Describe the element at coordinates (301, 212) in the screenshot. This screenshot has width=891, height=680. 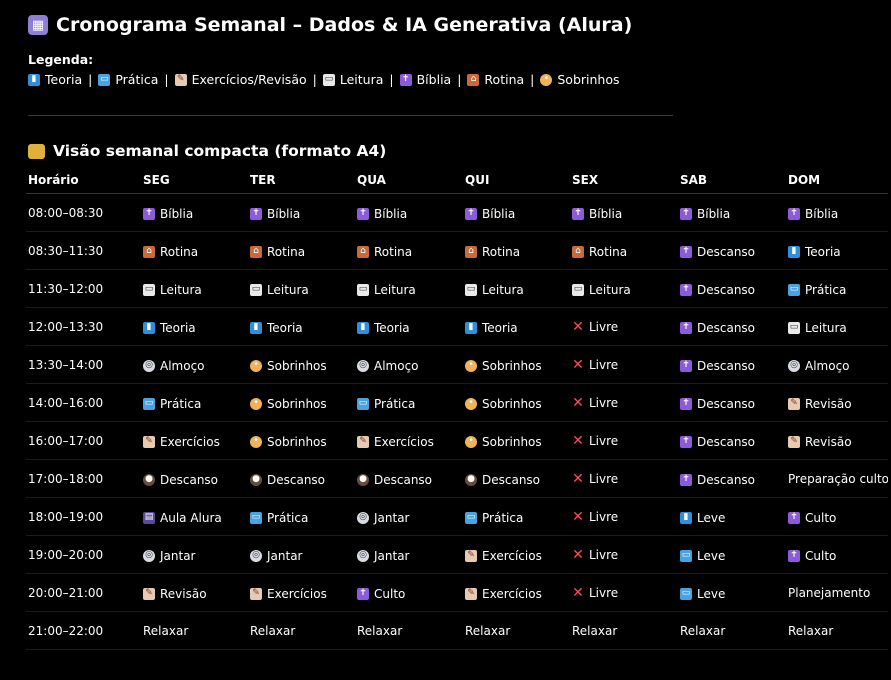
I see `schedule-cell: ✝ Bíblia` at that location.